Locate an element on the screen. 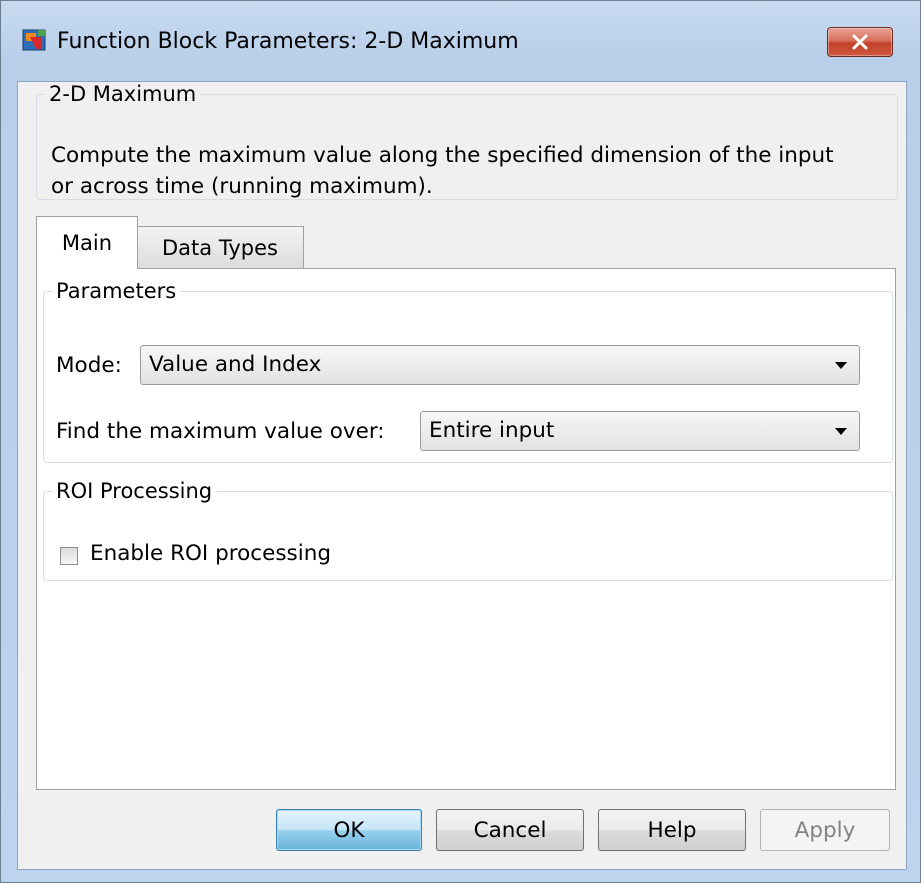 The width and height of the screenshot is (921, 883). tab-main: Main is located at coordinates (87, 242).